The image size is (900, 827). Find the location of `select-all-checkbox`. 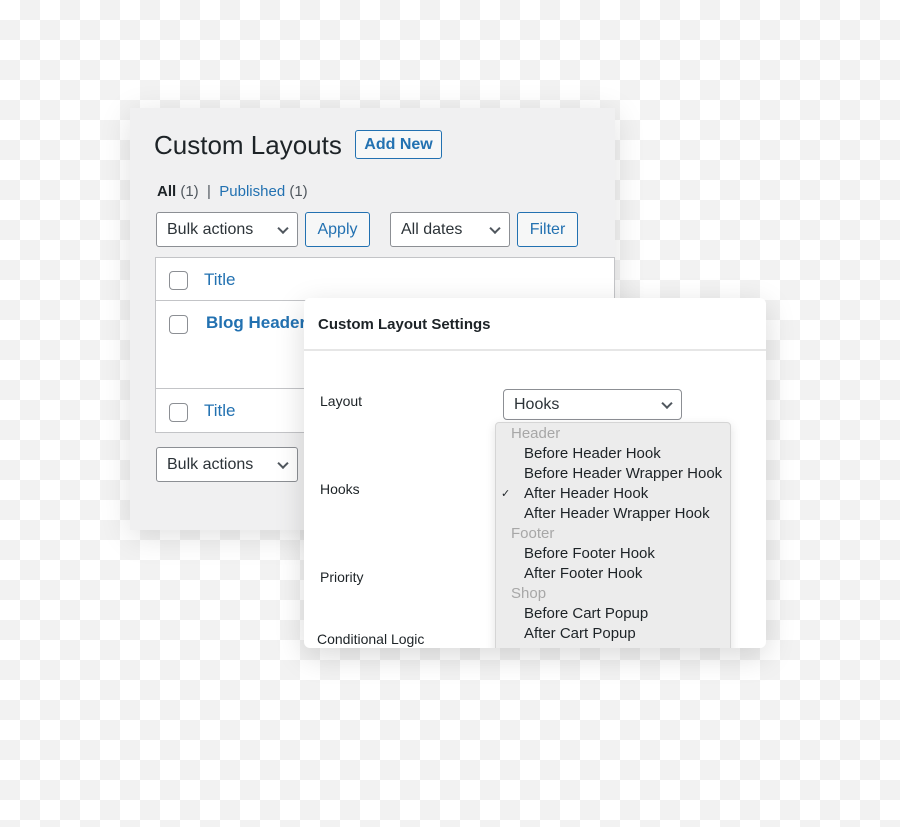

select-all-checkbox is located at coordinates (178, 280).